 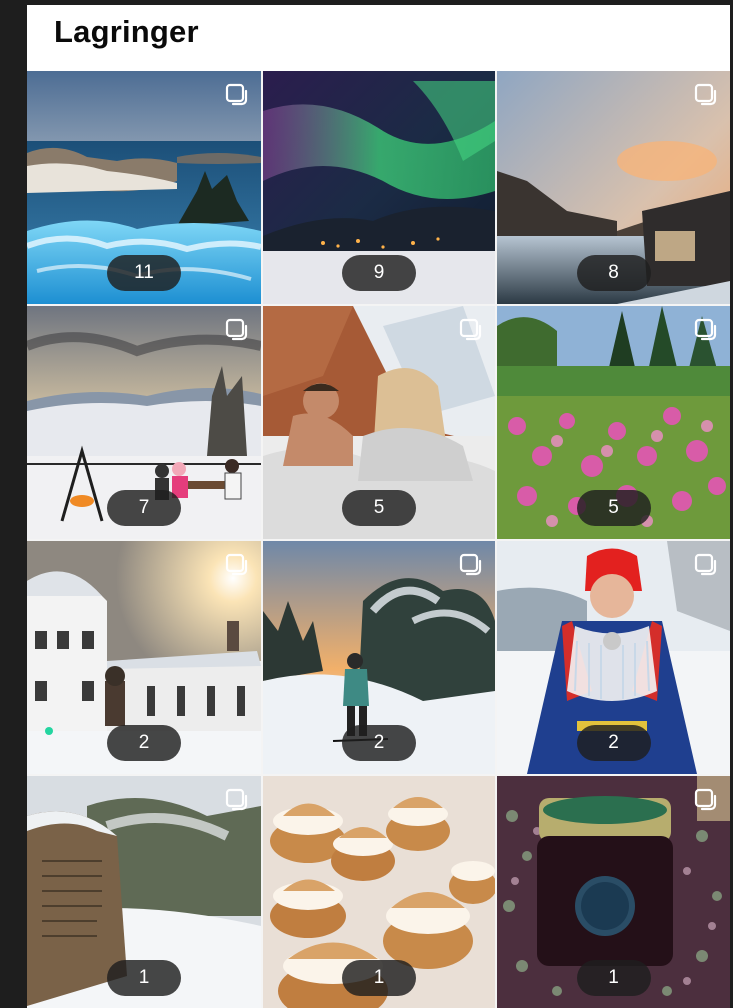 What do you see at coordinates (613, 892) in the screenshot?
I see `collection-tile-jam-jar: 1` at bounding box center [613, 892].